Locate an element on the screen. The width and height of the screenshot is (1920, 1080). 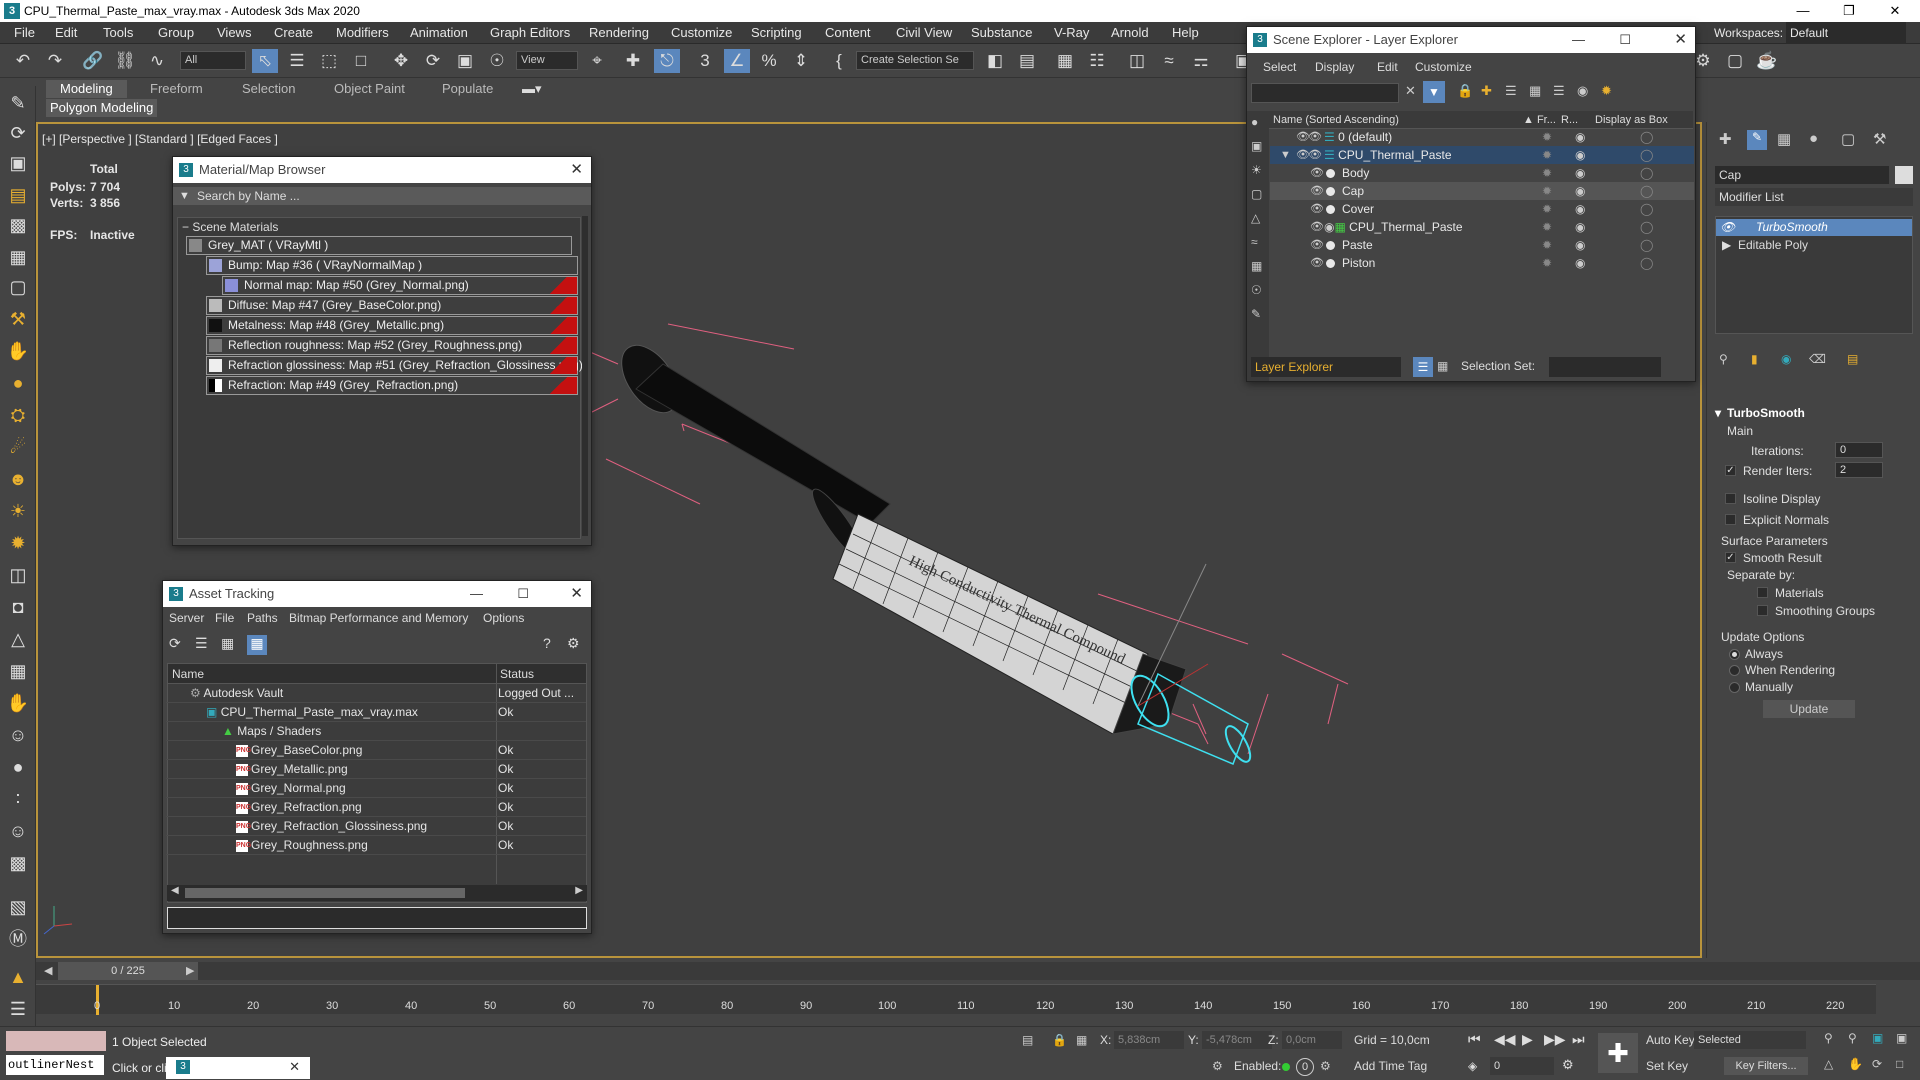
next-frame-icon: ▶ is located at coordinates (190, 970).